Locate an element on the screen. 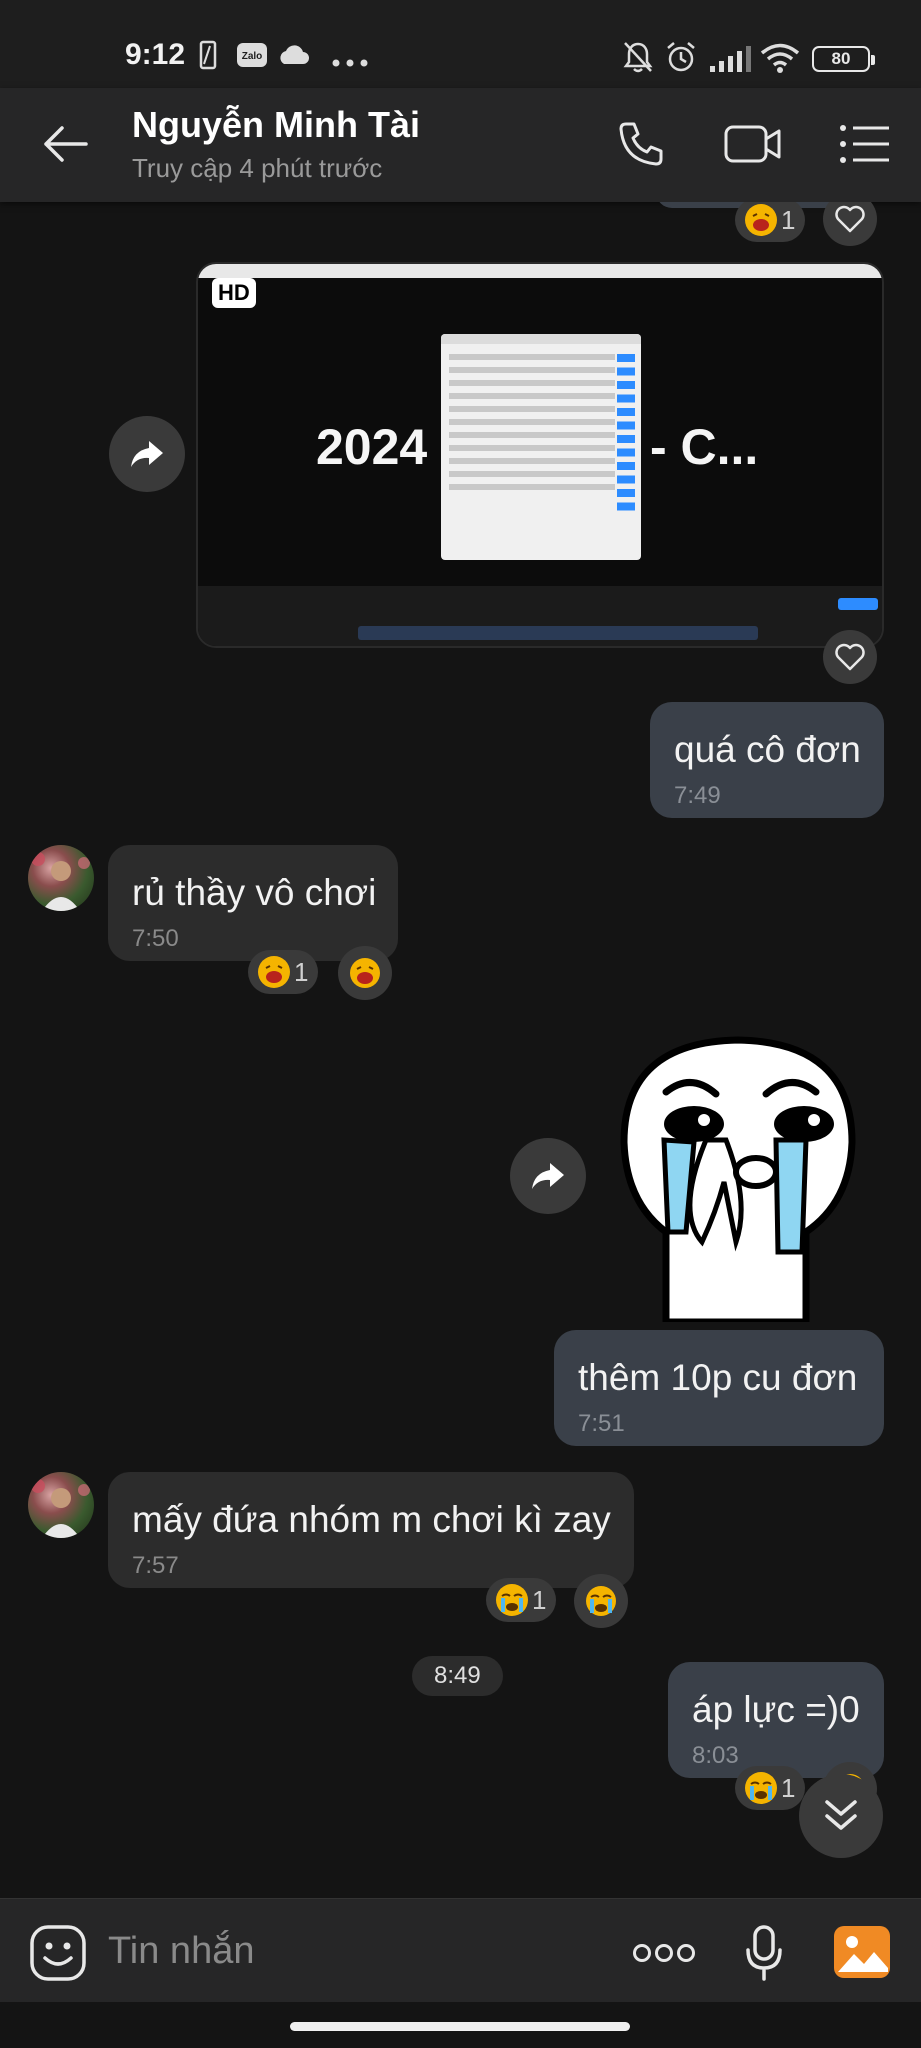 This screenshot has width=921, height=2048. video-taskbar is located at coordinates (540, 616).